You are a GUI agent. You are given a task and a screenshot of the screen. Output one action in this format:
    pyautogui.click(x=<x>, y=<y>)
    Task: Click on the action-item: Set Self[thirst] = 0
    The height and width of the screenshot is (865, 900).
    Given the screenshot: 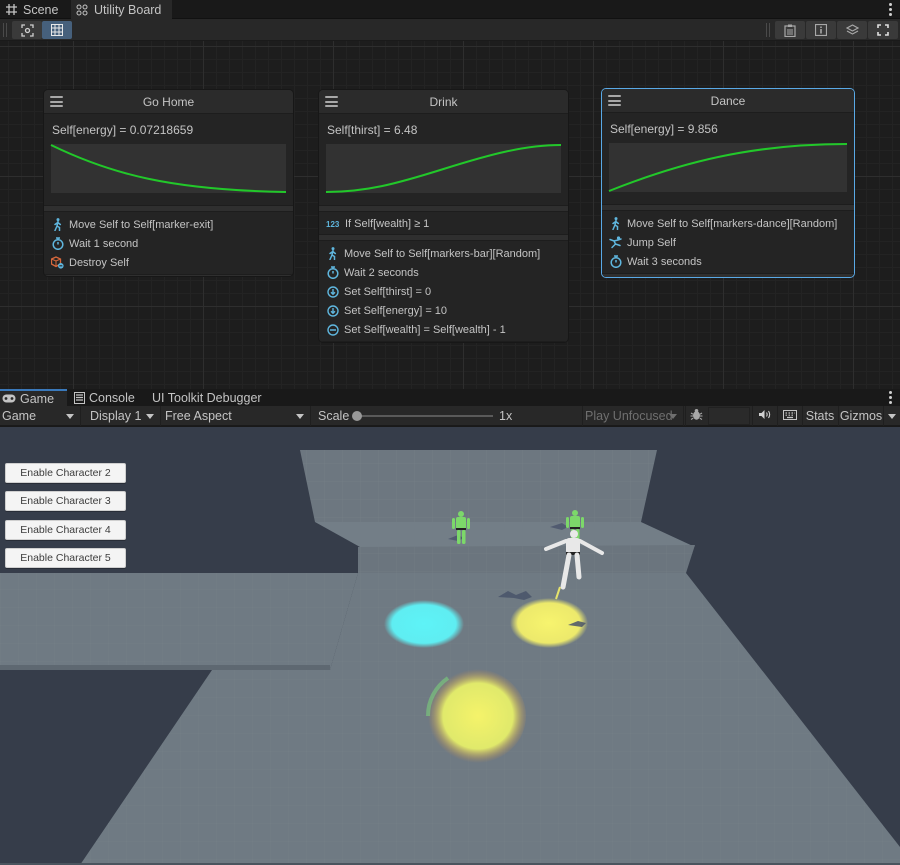 What is the action you would take?
    pyautogui.click(x=443, y=291)
    